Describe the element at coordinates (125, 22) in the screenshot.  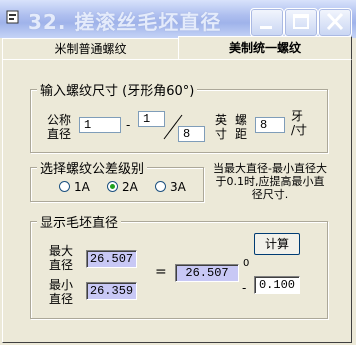
I see `window-title: 32. 搓滚丝毛坯直径` at that location.